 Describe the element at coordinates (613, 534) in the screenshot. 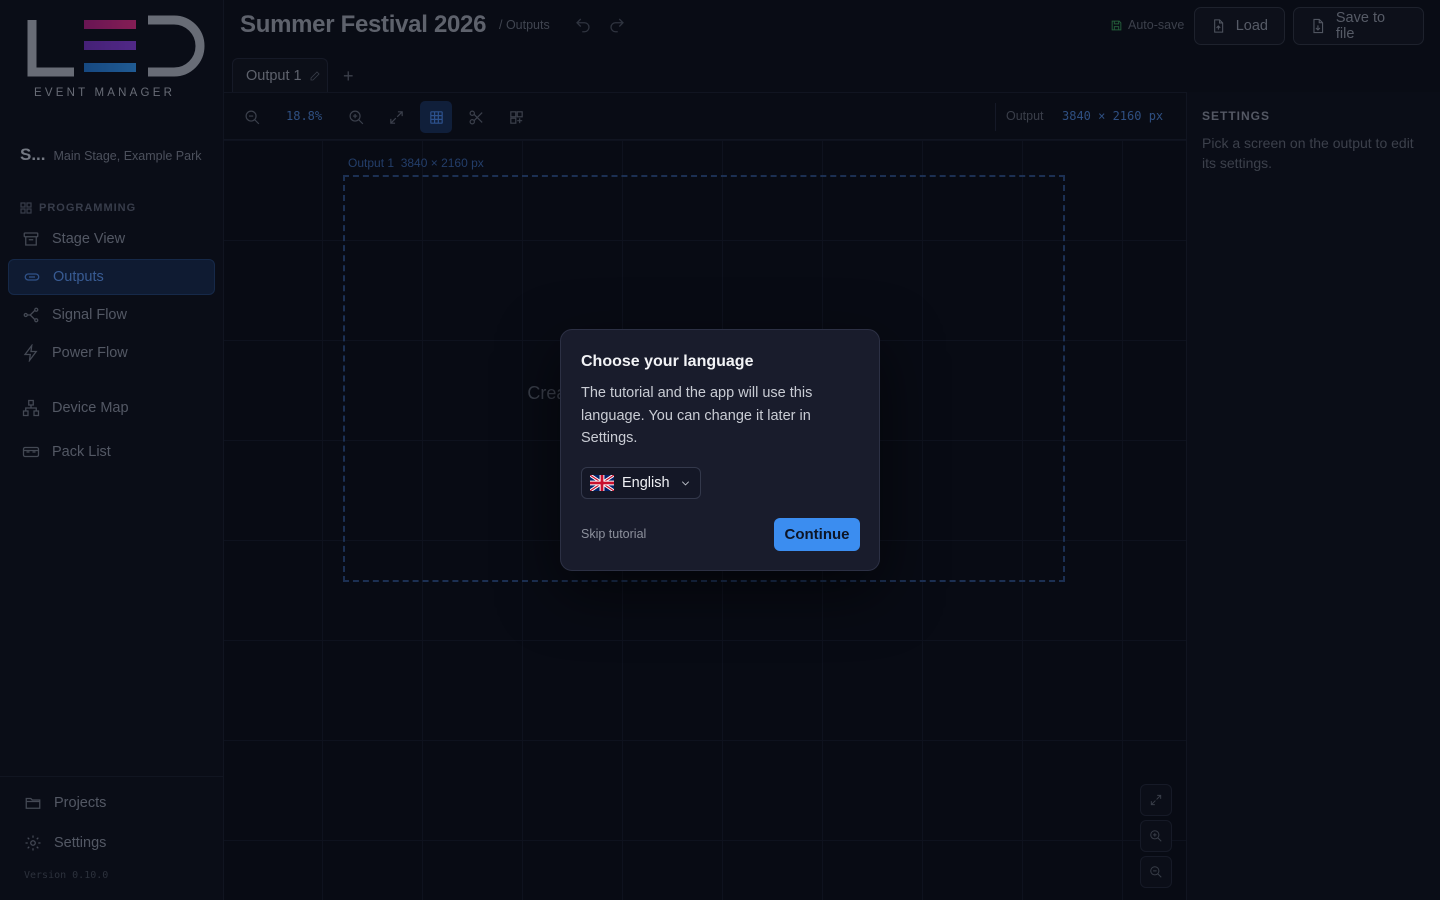

I see `skip-tutorial-link: Skip tutorial` at that location.